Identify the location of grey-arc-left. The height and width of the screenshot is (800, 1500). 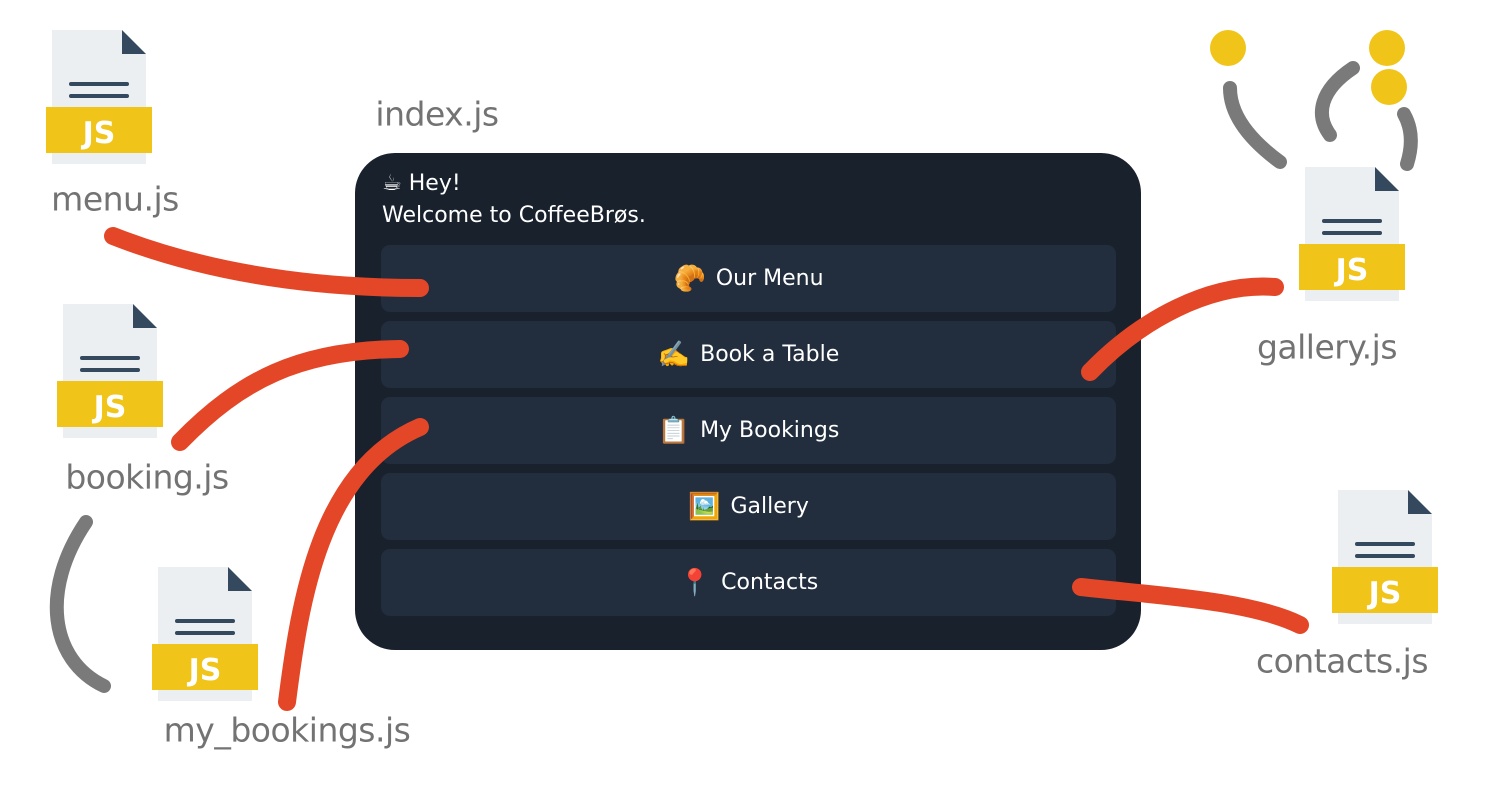
(80, 604).